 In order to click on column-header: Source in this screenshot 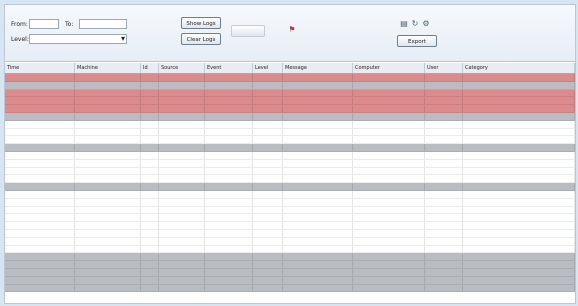, I will do `click(182, 68)`.